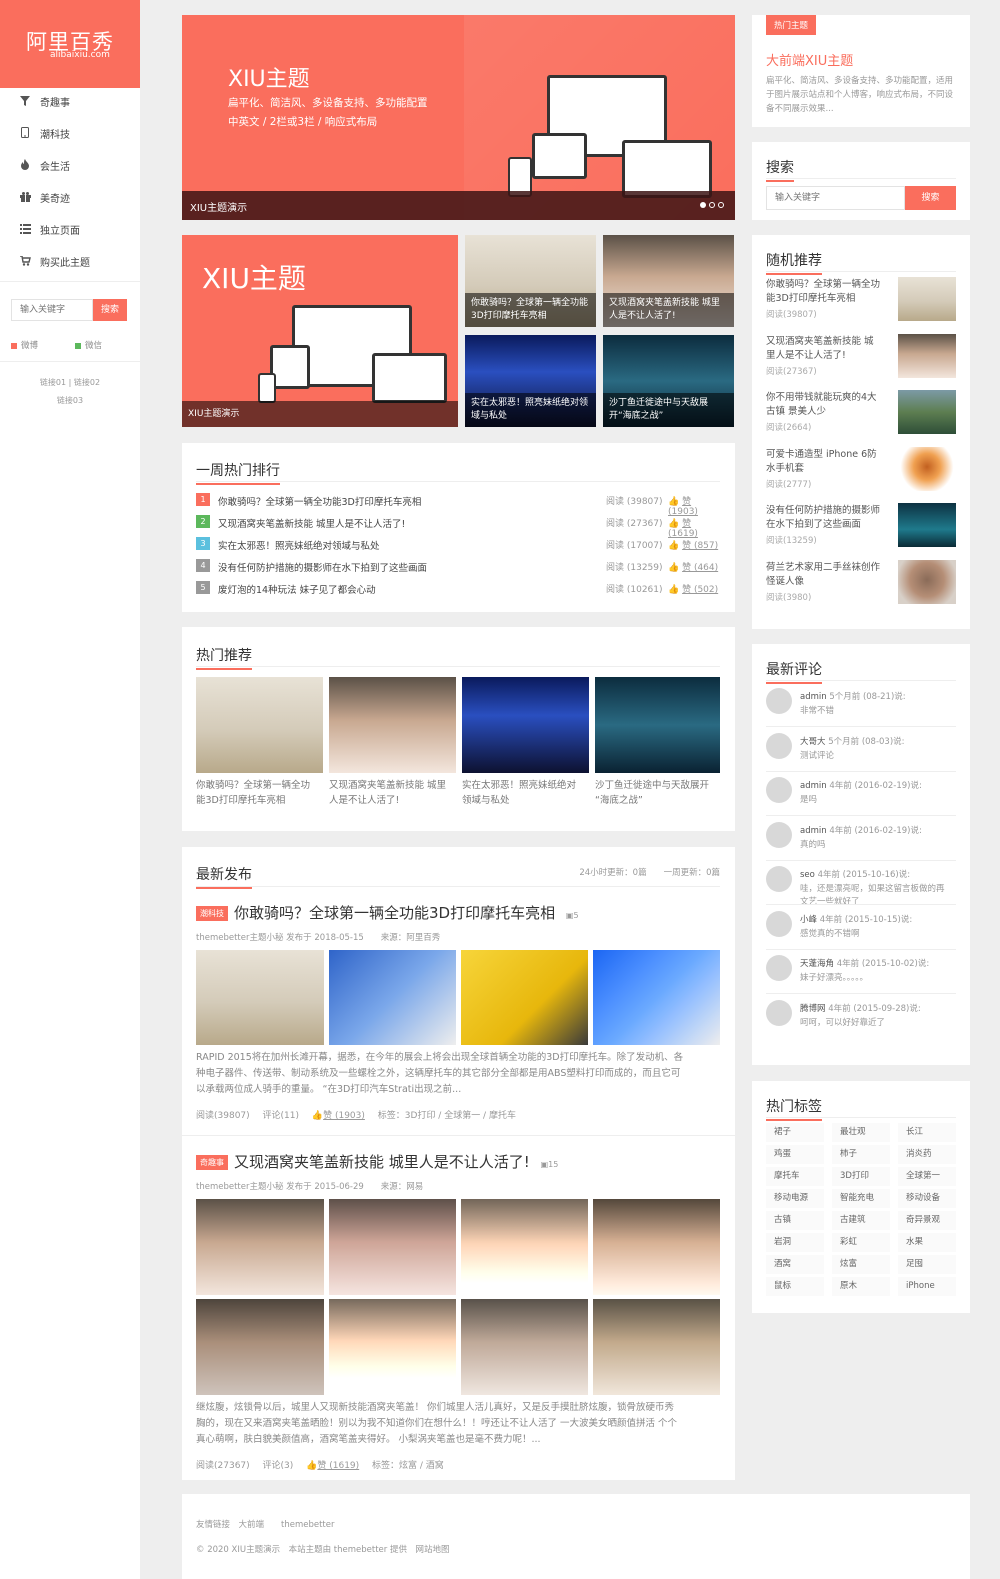 The height and width of the screenshot is (1579, 1000). I want to click on post-category-badge: 潮科技, so click(212, 913).